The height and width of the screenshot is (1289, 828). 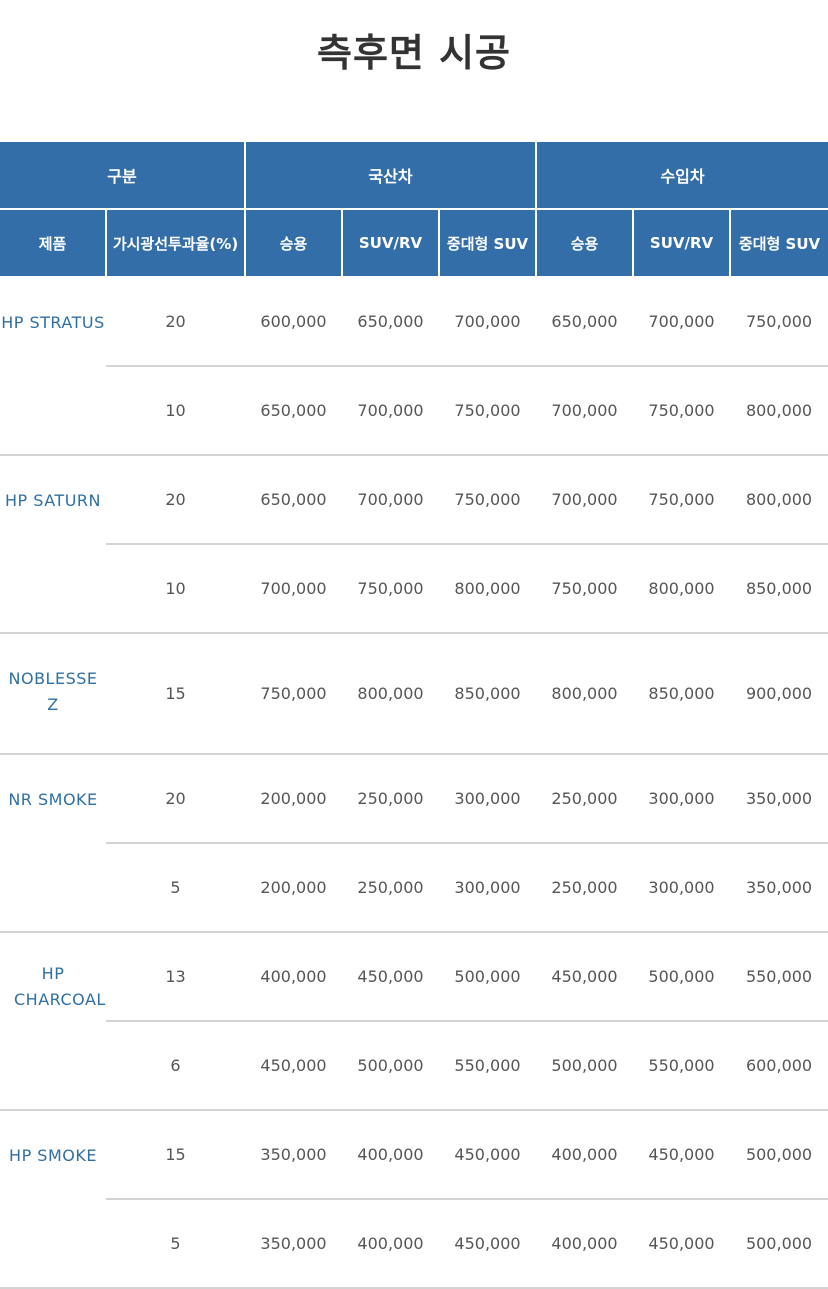 What do you see at coordinates (488, 589) in the screenshot?
I see `price-cell-domestic-large-suv: 800,000` at bounding box center [488, 589].